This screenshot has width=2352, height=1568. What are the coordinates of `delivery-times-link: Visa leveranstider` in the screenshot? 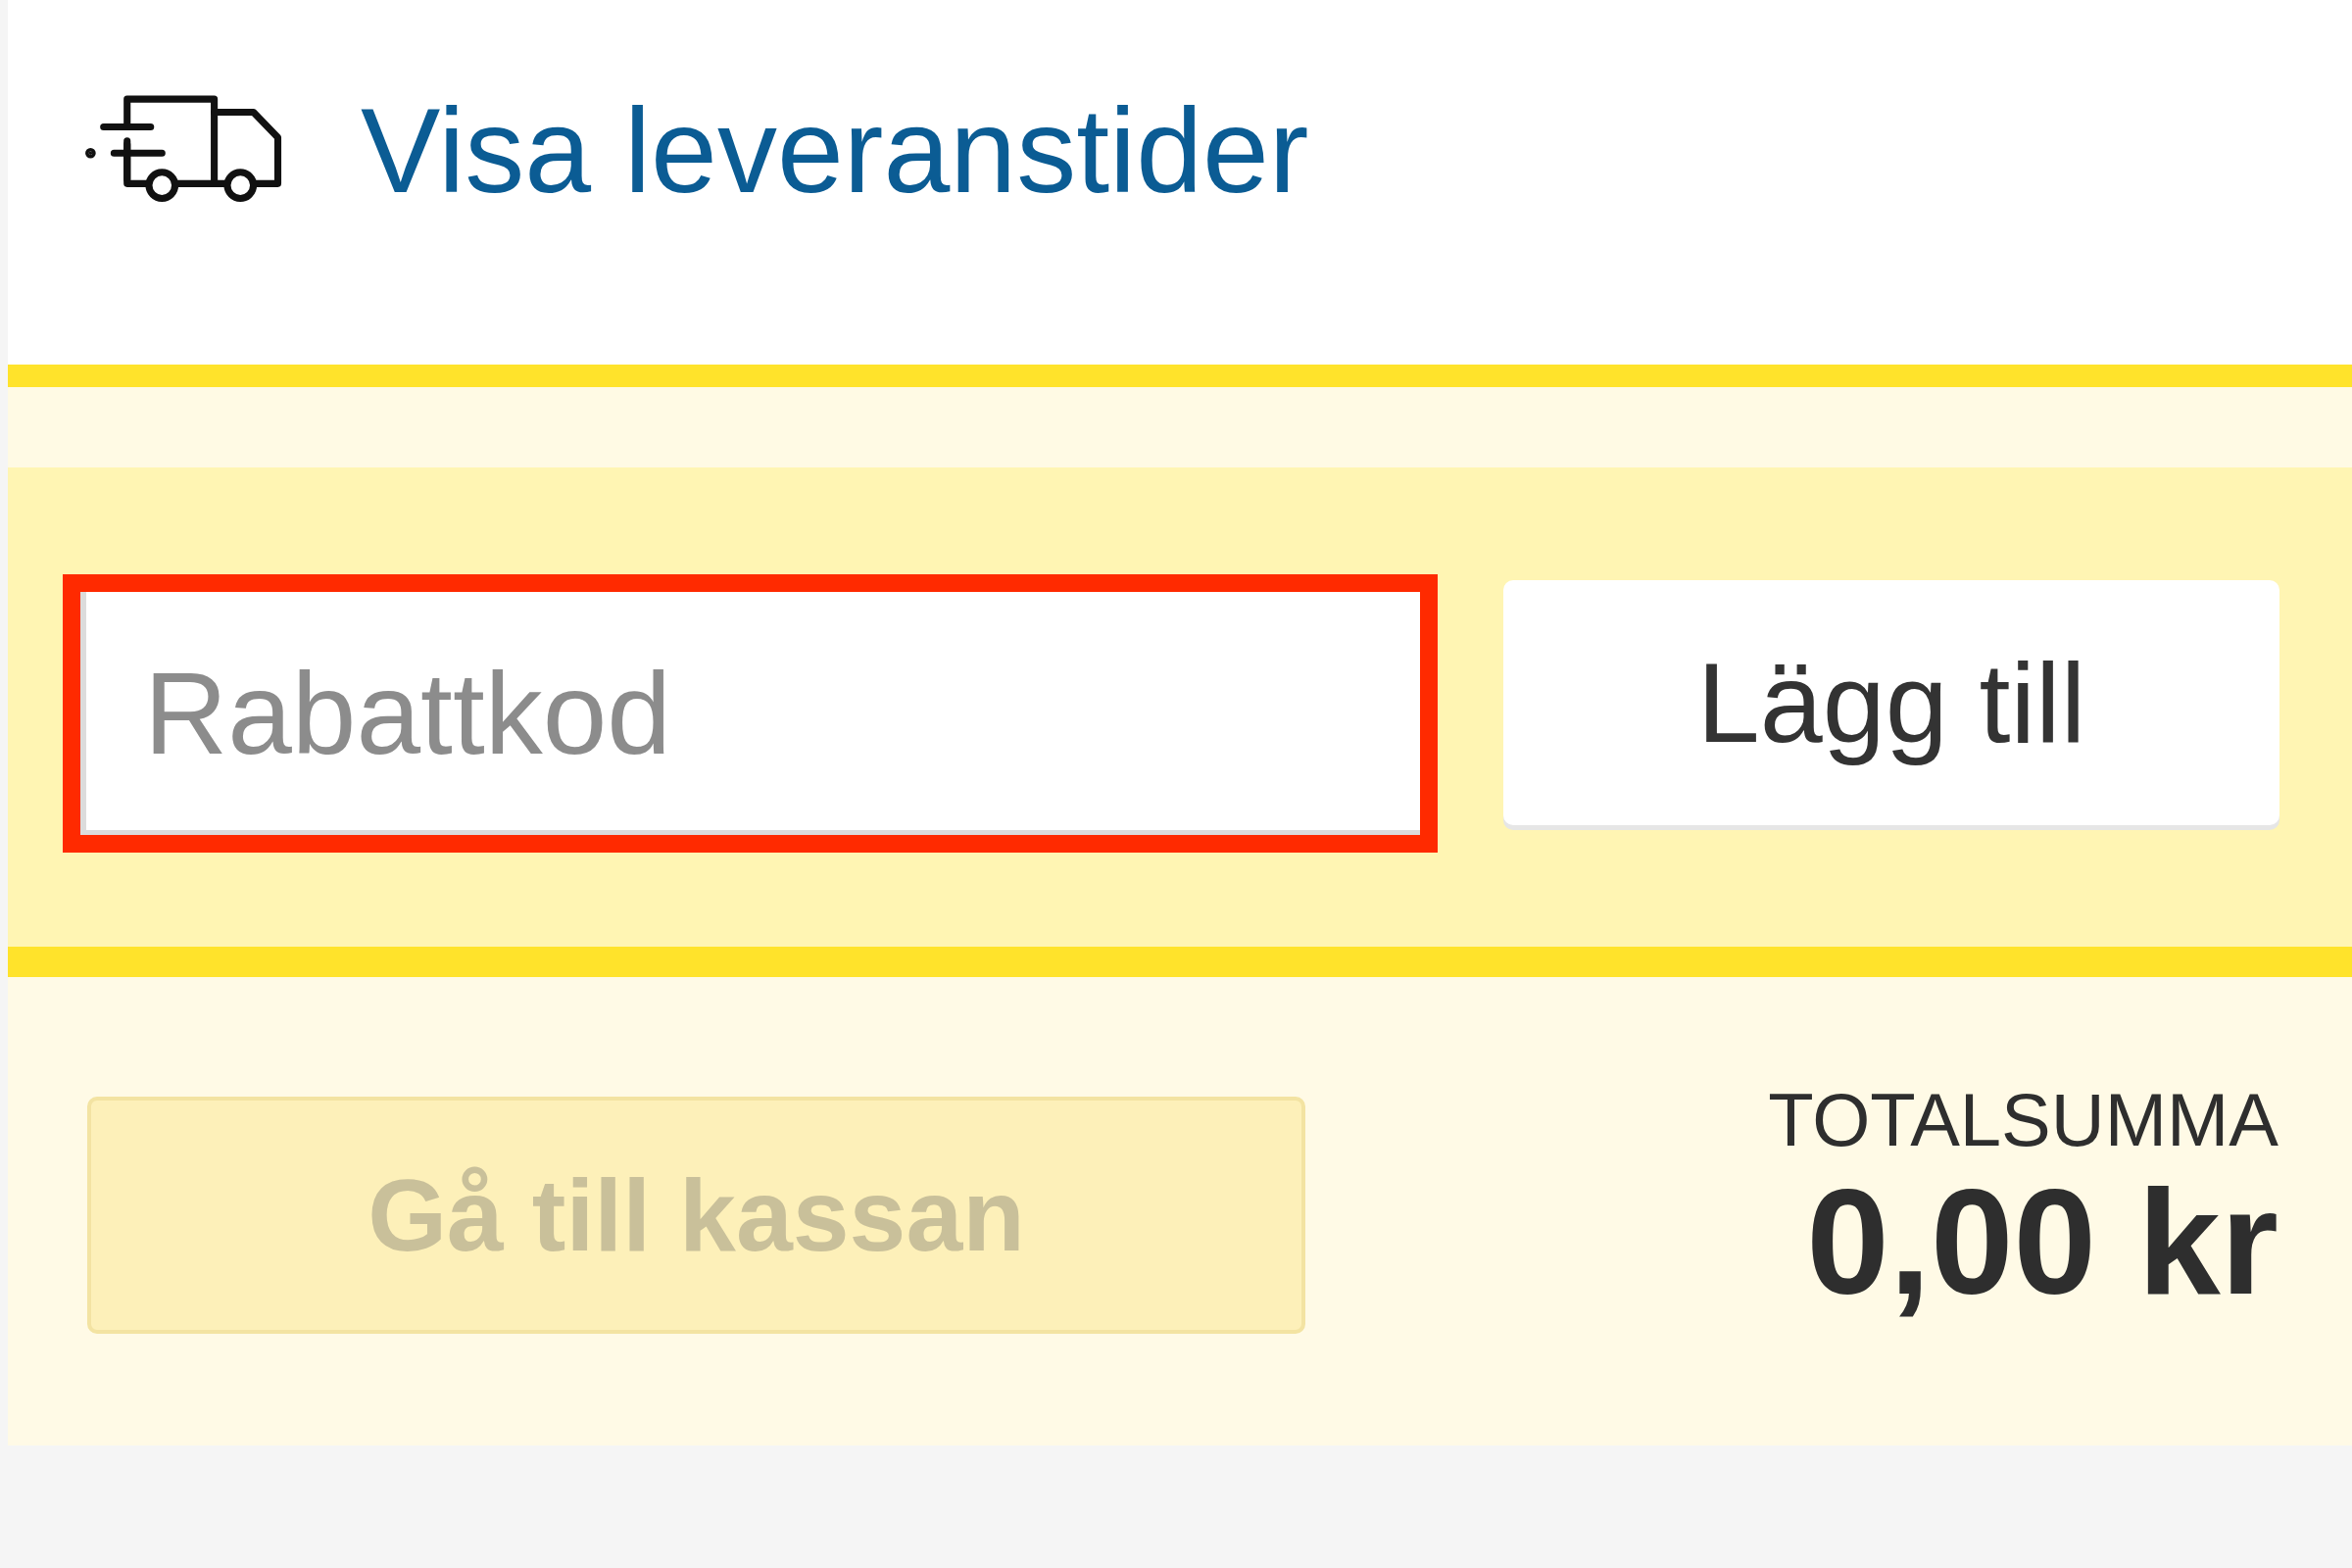 It's located at (696, 150).